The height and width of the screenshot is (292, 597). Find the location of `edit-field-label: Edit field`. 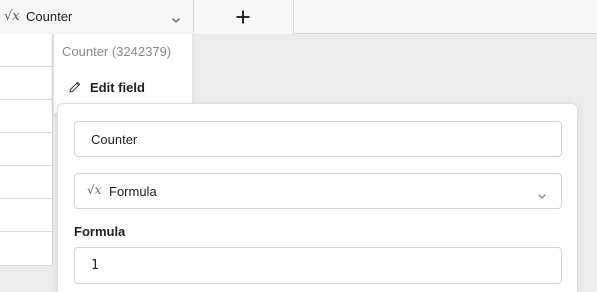

edit-field-label: Edit field is located at coordinates (117, 87).